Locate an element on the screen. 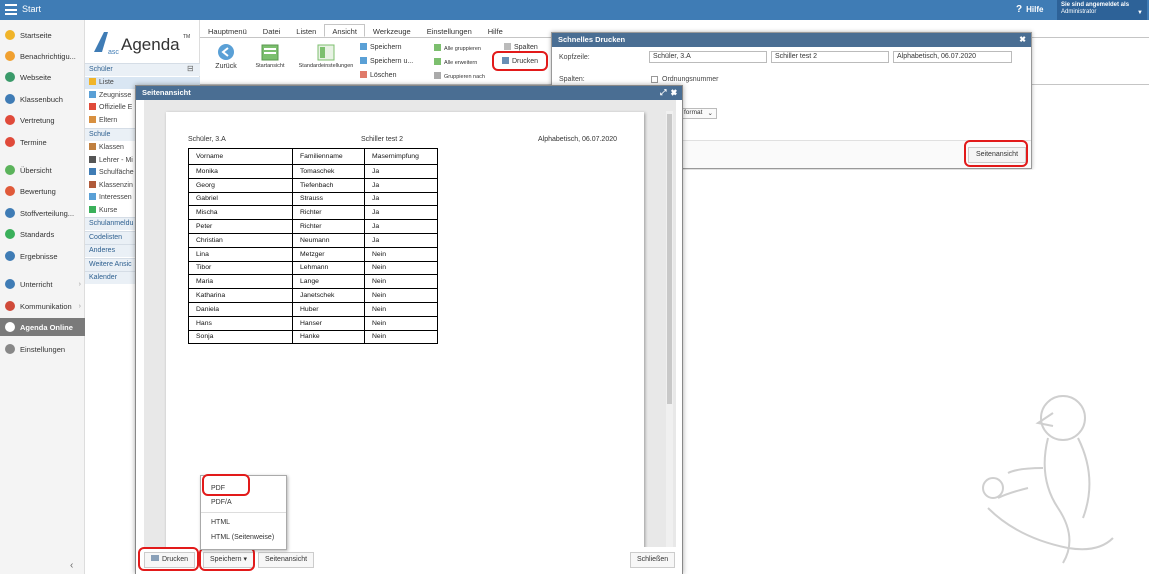 This screenshot has height=574, width=1149. hamburger-menu-icon is located at coordinates (11, 9).